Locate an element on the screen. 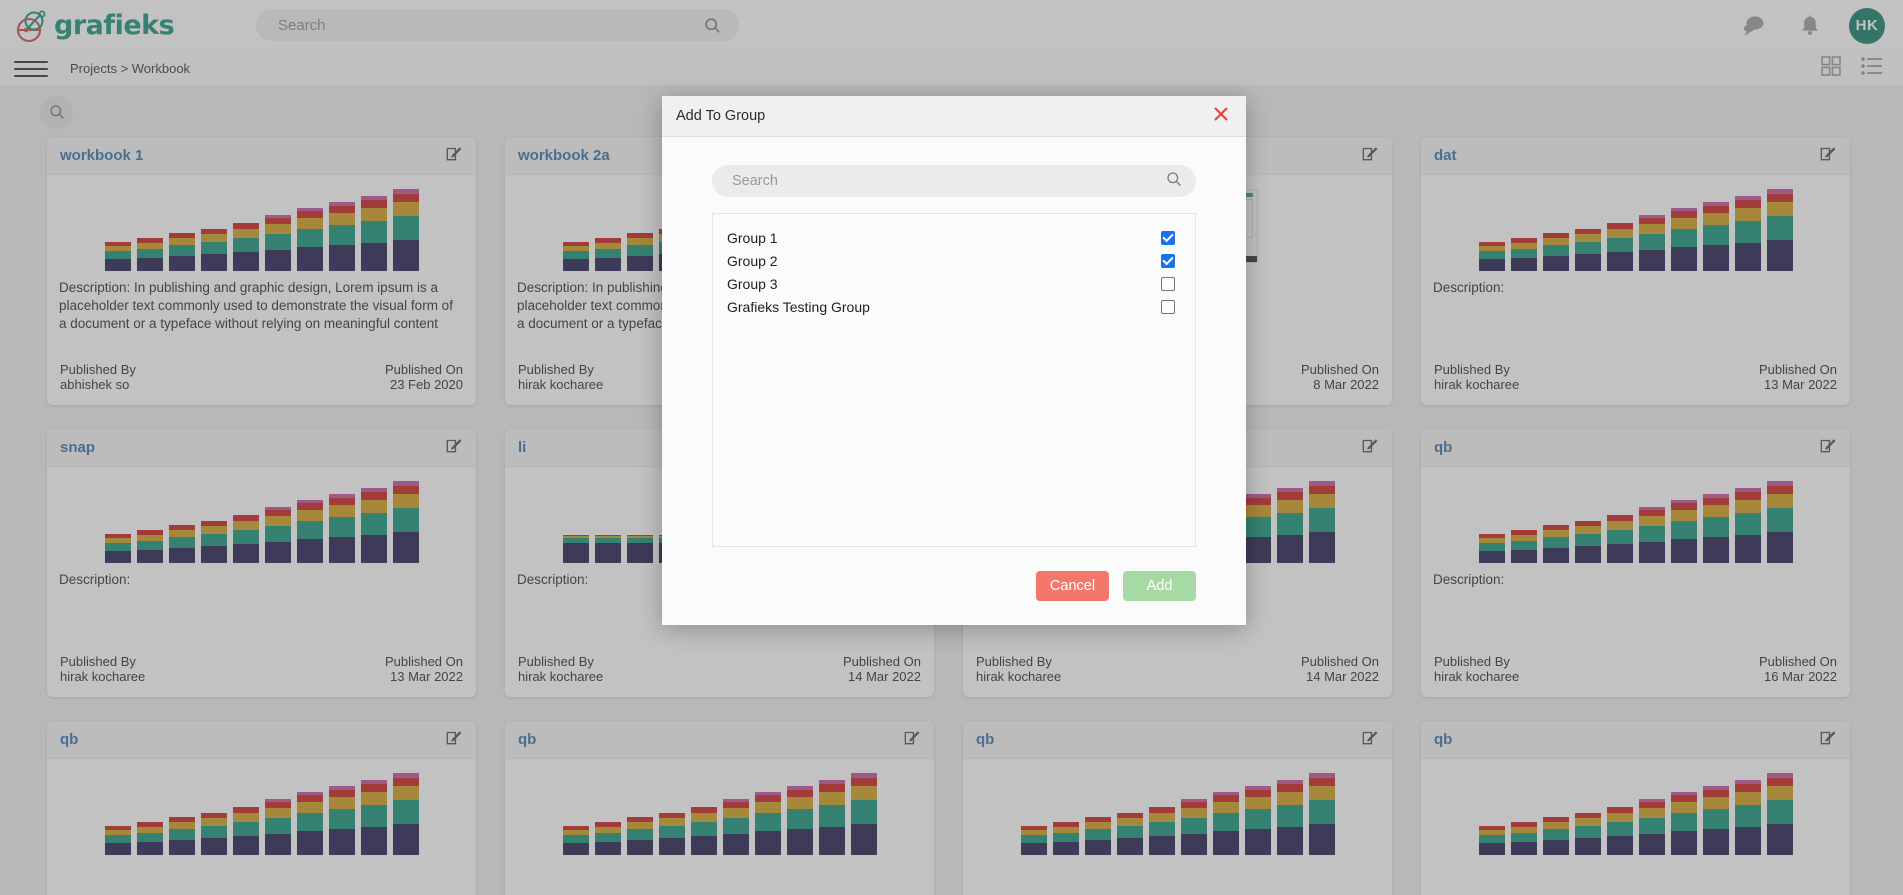 The height and width of the screenshot is (895, 1903). group-name: Group 3 is located at coordinates (752, 283).